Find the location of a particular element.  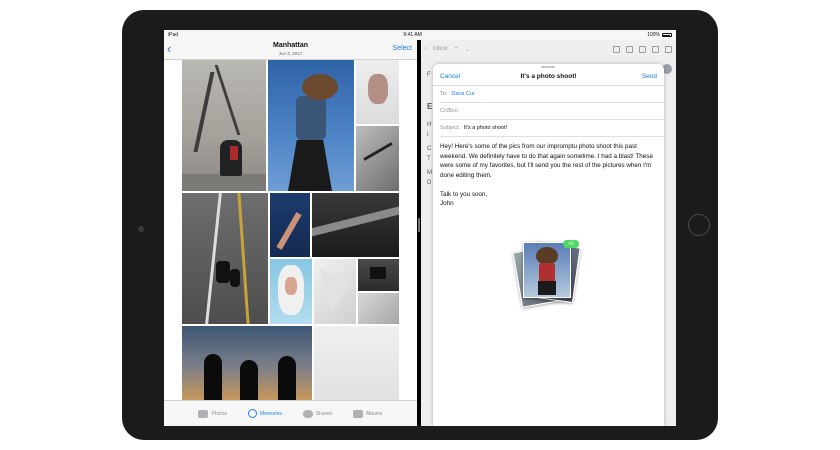

status-right: 100% is located at coordinates (659, 35).